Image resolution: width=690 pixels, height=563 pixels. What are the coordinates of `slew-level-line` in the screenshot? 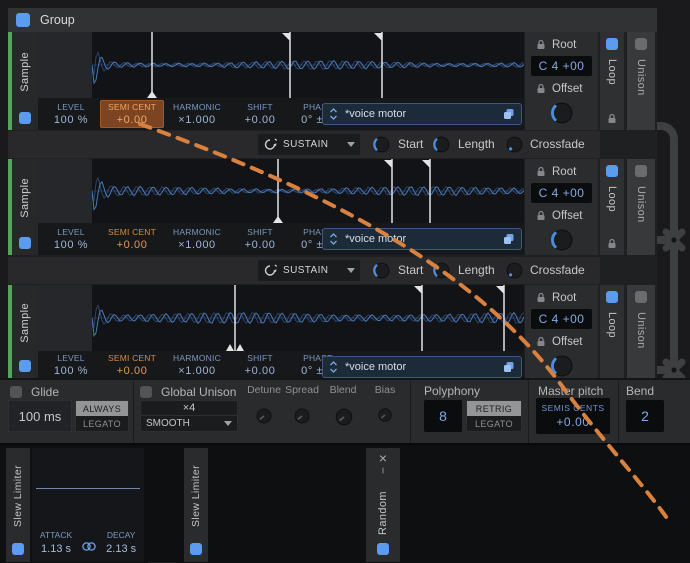 It's located at (88, 488).